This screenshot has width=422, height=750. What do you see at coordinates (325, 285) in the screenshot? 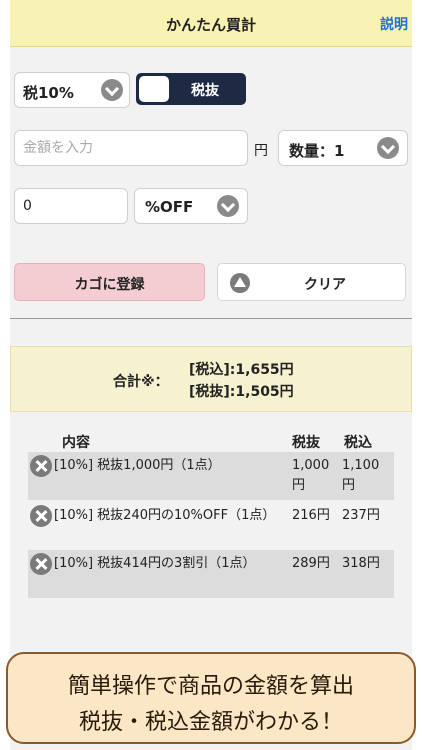
I see `clear-button-label: クリア` at bounding box center [325, 285].